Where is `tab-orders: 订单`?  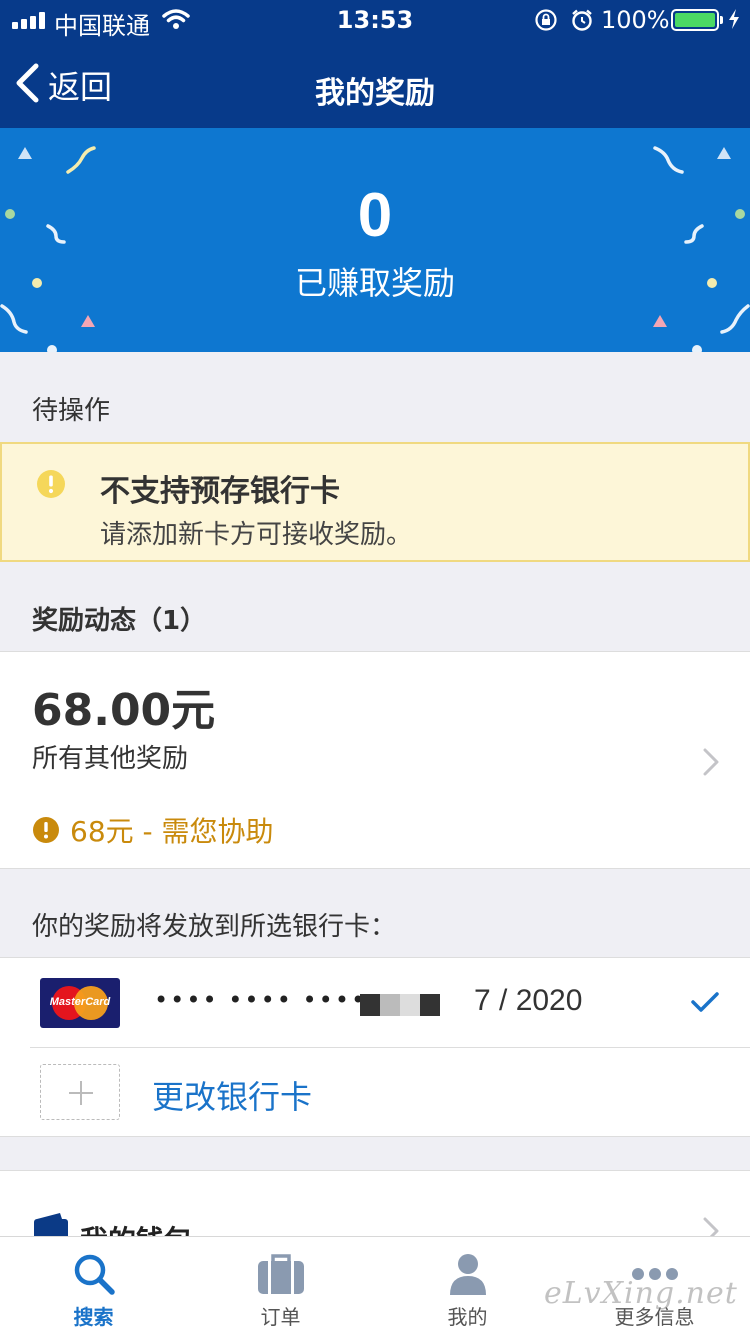
tab-orders: 订单 is located at coordinates (280, 1285).